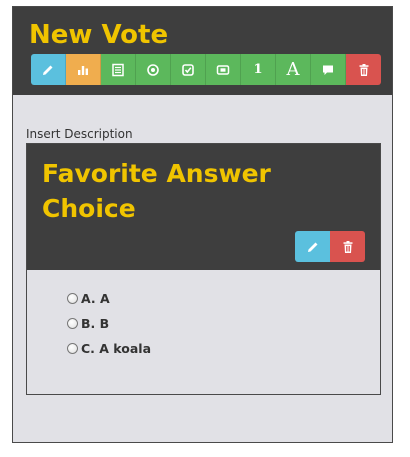 The height and width of the screenshot is (457, 410). I want to click on number-icon: 1, so click(258, 69).